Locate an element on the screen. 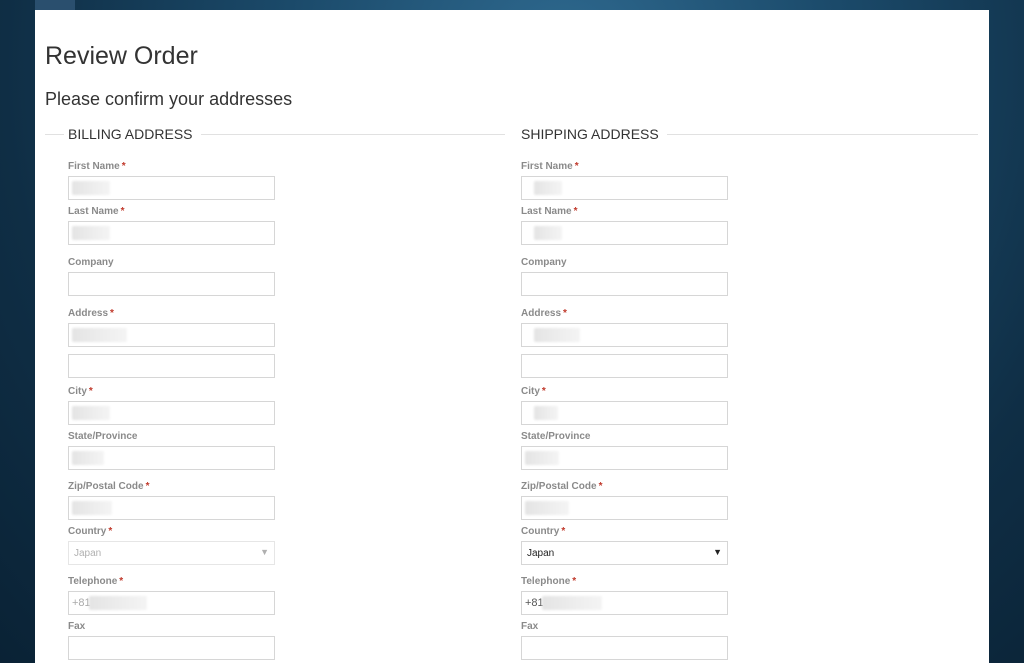 The height and width of the screenshot is (663, 1024). billing-legend-text: BILLING ADDRESS is located at coordinates (130, 134).